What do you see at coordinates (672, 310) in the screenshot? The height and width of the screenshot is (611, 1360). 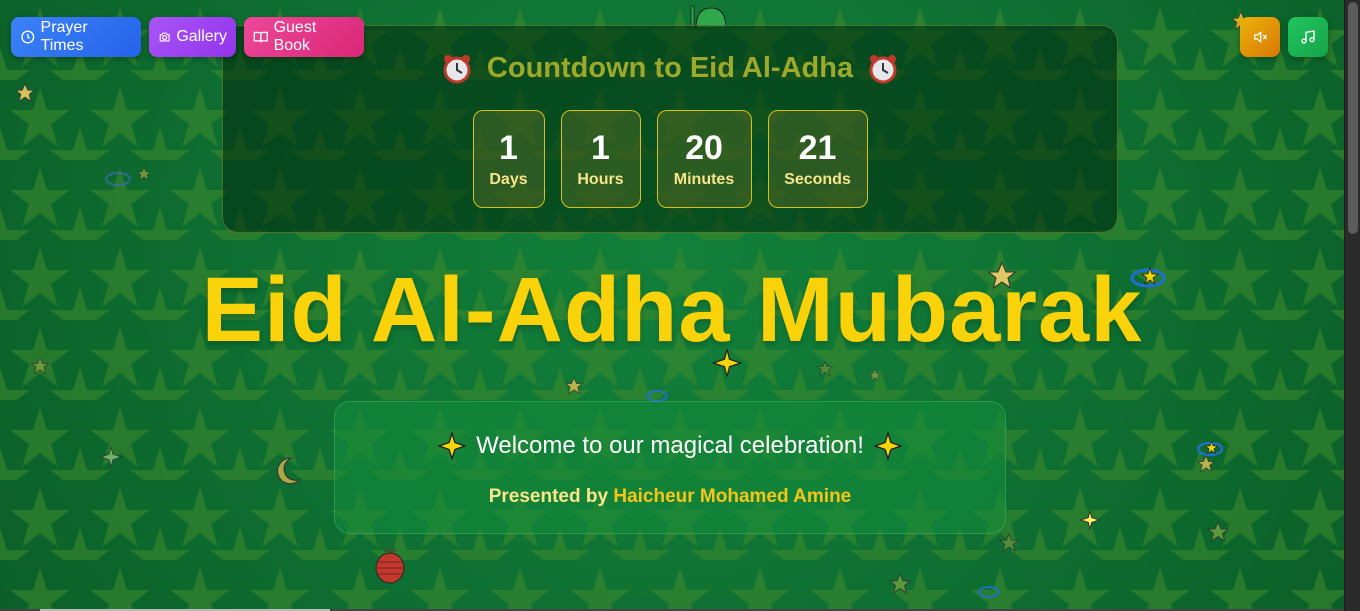 I see `main-headline: Eid Al-Adha Mubarak` at bounding box center [672, 310].